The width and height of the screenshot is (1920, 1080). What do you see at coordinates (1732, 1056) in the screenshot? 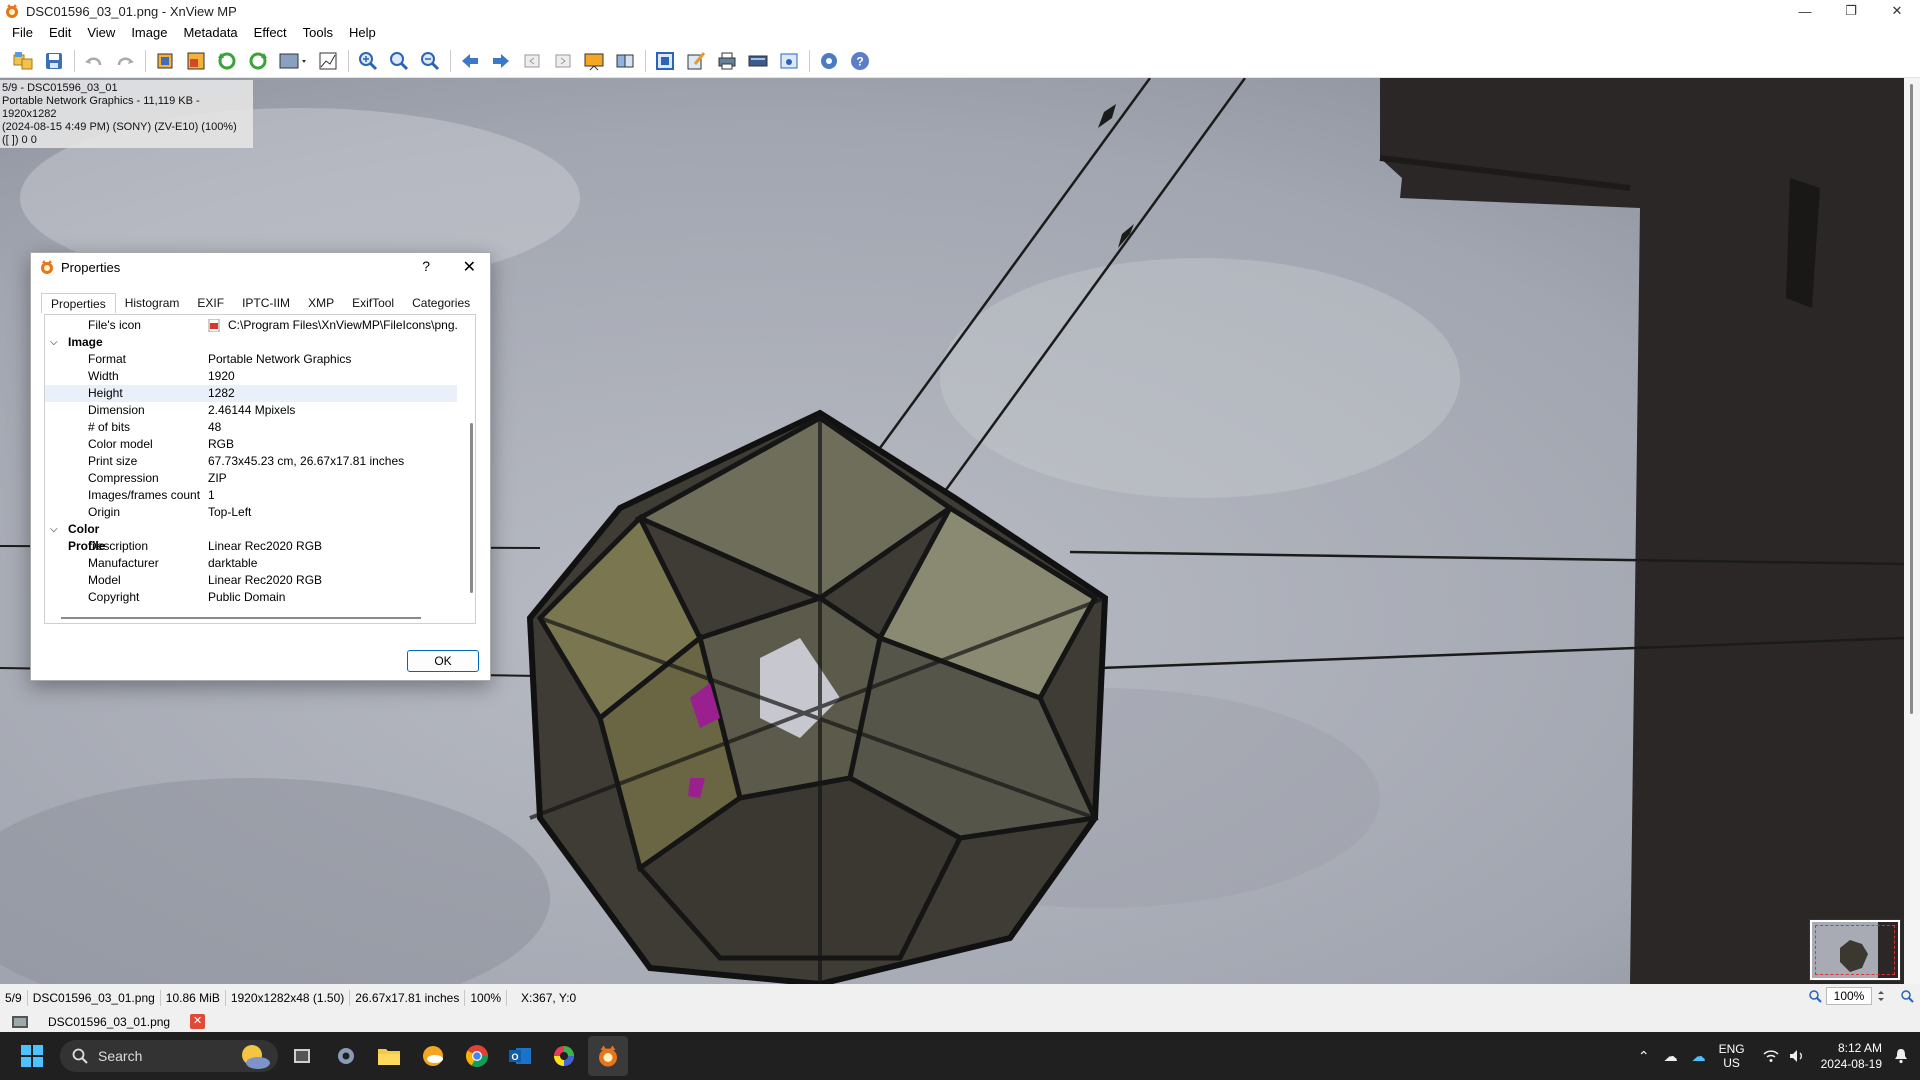
I see `language-indicator: ENG US` at bounding box center [1732, 1056].